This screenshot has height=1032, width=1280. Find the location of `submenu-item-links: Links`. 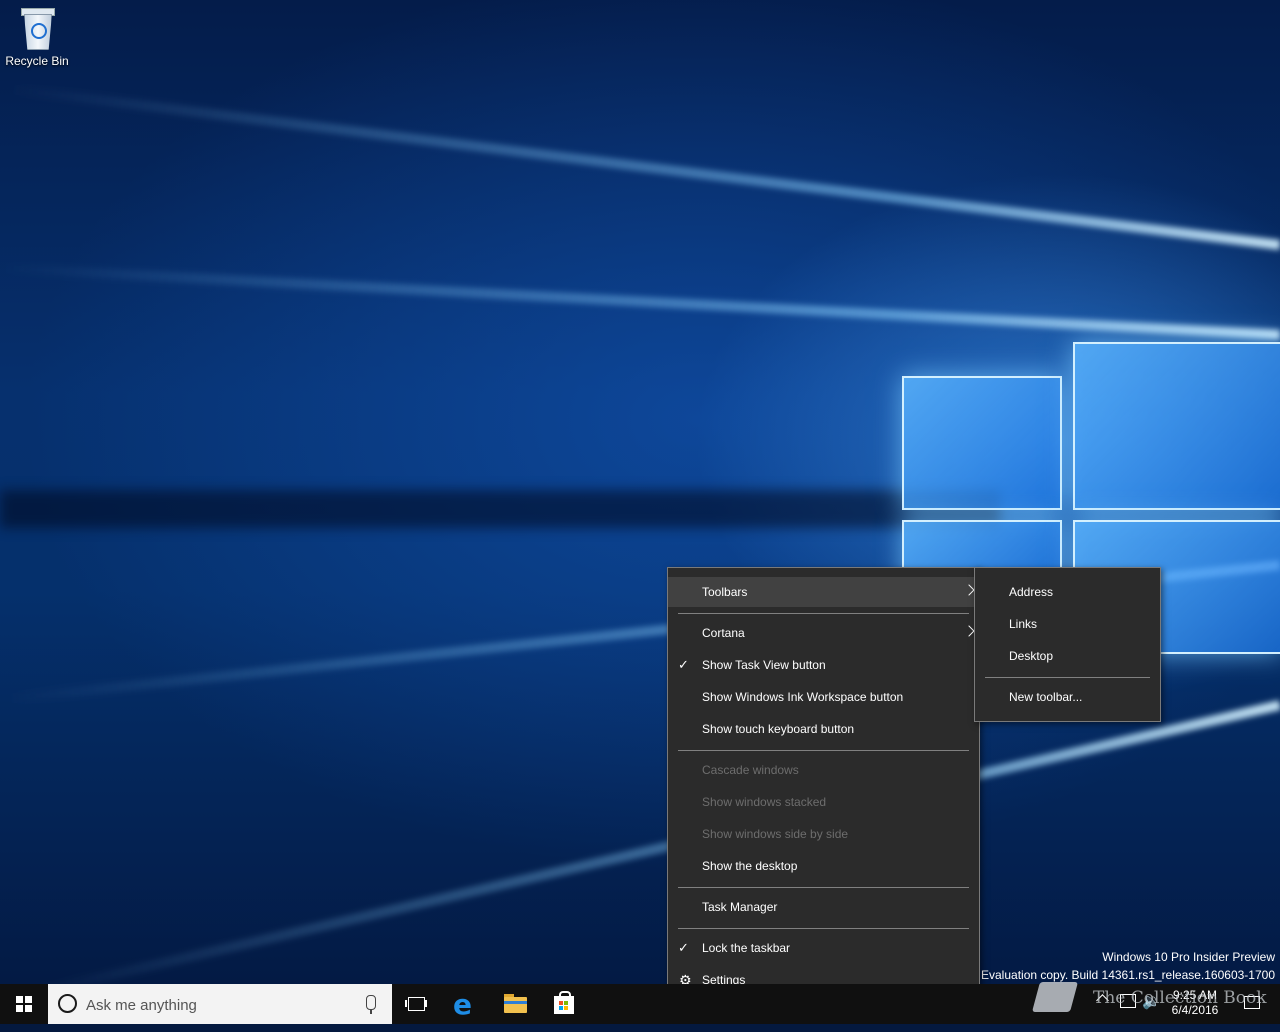

submenu-item-links: Links is located at coordinates (1067, 624).